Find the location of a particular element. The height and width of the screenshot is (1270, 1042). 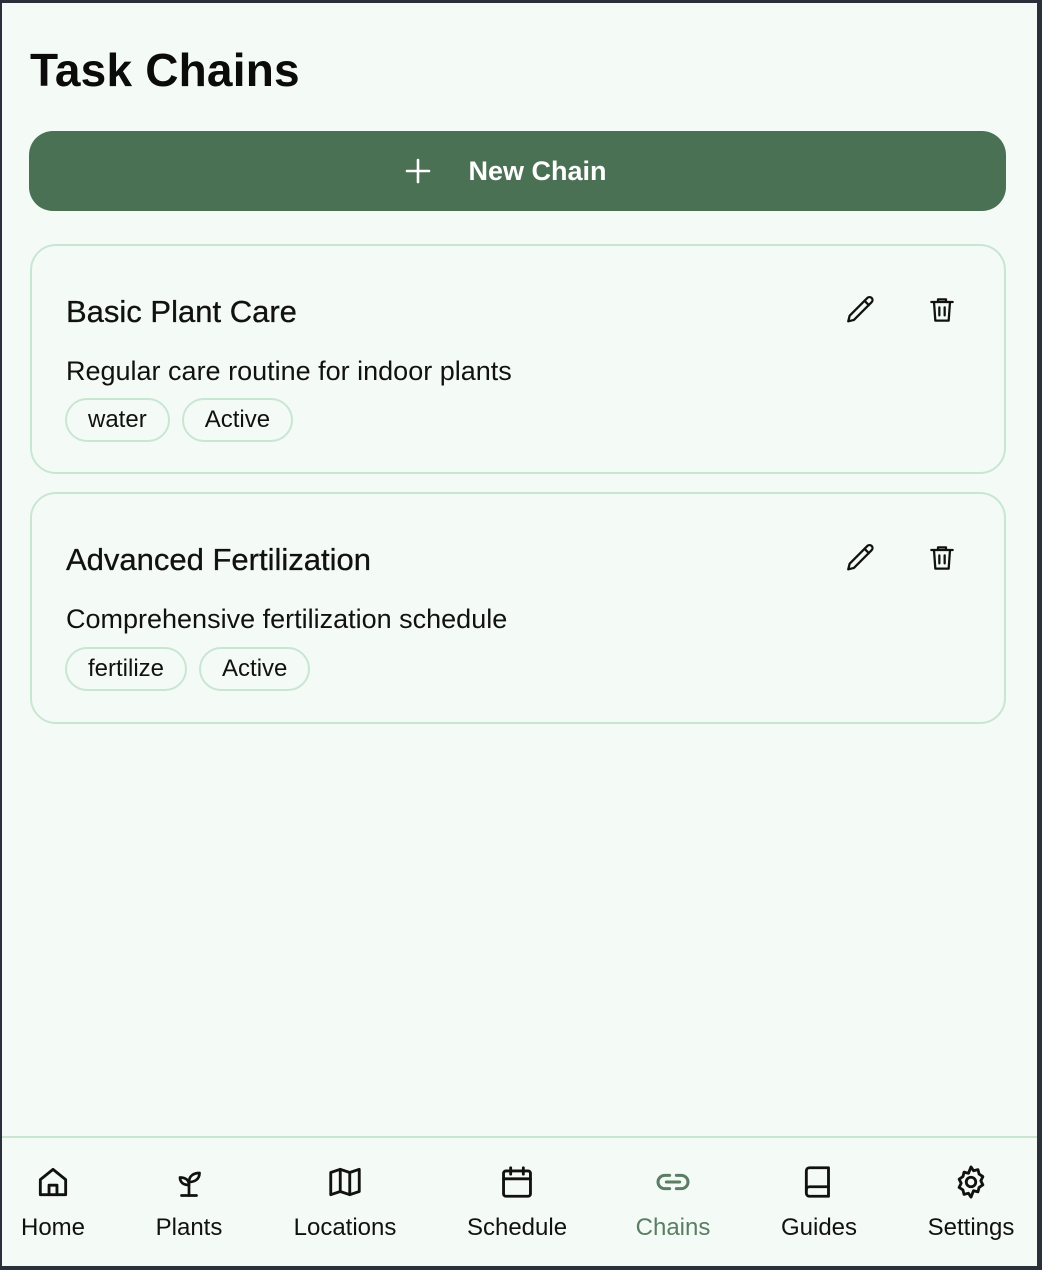

new-chain-button: New Chain is located at coordinates (517, 171).